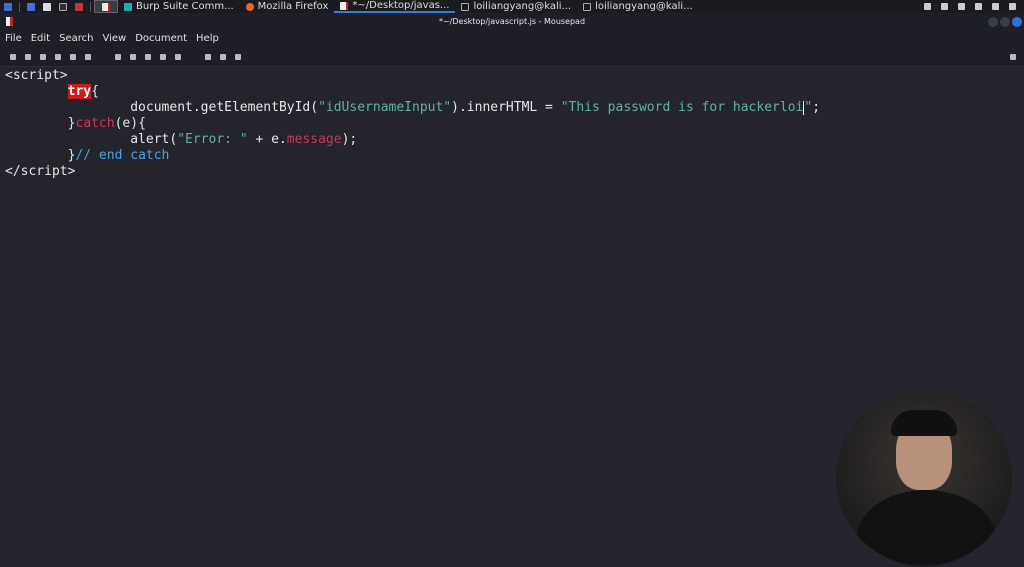 The height and width of the screenshot is (567, 1024). What do you see at coordinates (995, 6) in the screenshot?
I see `lock-icon` at bounding box center [995, 6].